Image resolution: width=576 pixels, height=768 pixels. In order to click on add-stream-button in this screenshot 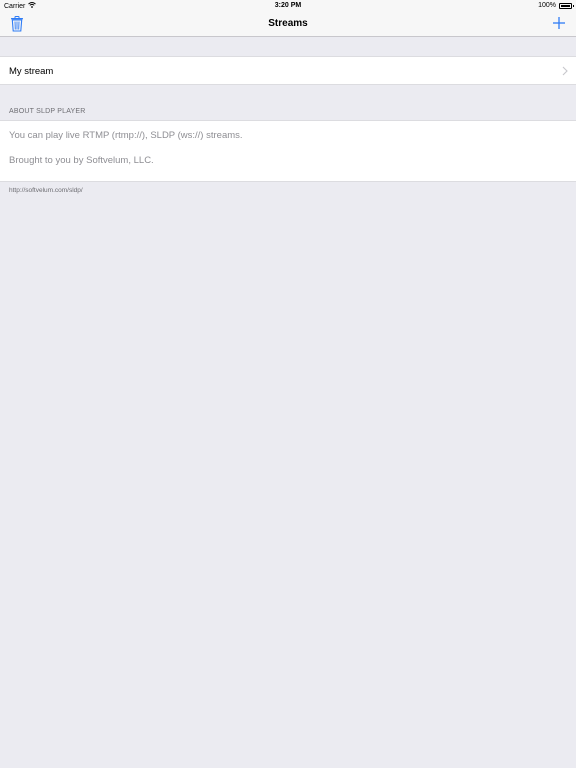, I will do `click(559, 23)`.